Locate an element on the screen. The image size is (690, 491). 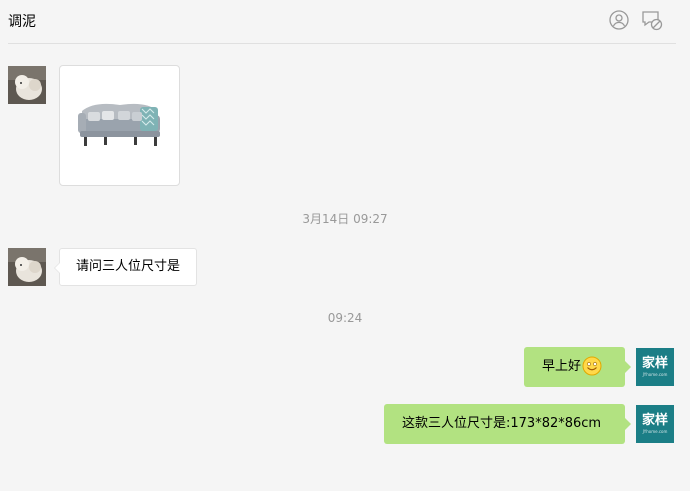
sofa-image is located at coordinates (118, 124).